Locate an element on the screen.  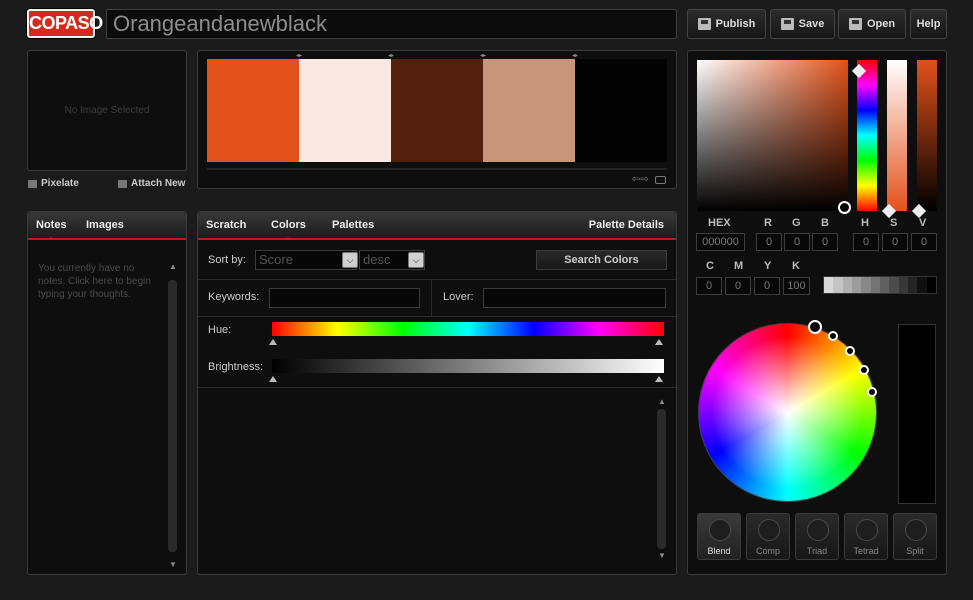
keywords-label: Keywords: is located at coordinates (234, 297).